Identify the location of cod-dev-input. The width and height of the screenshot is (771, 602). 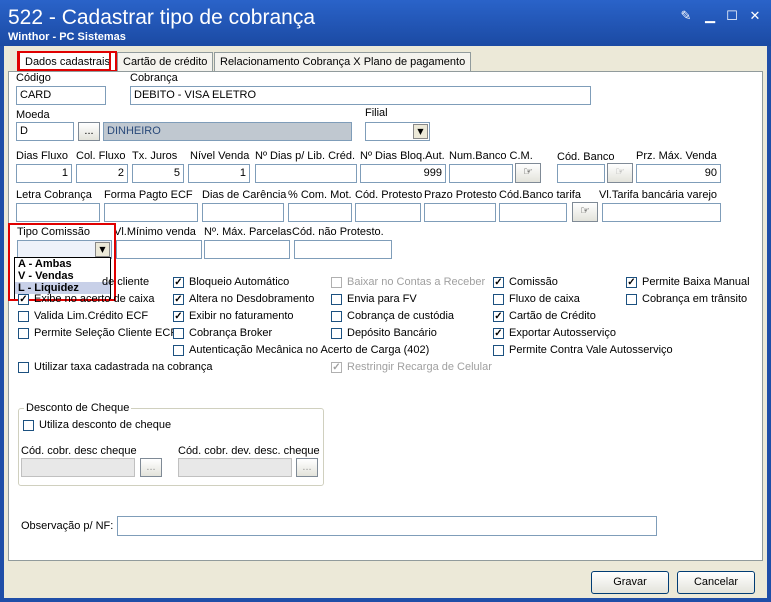
(235, 467).